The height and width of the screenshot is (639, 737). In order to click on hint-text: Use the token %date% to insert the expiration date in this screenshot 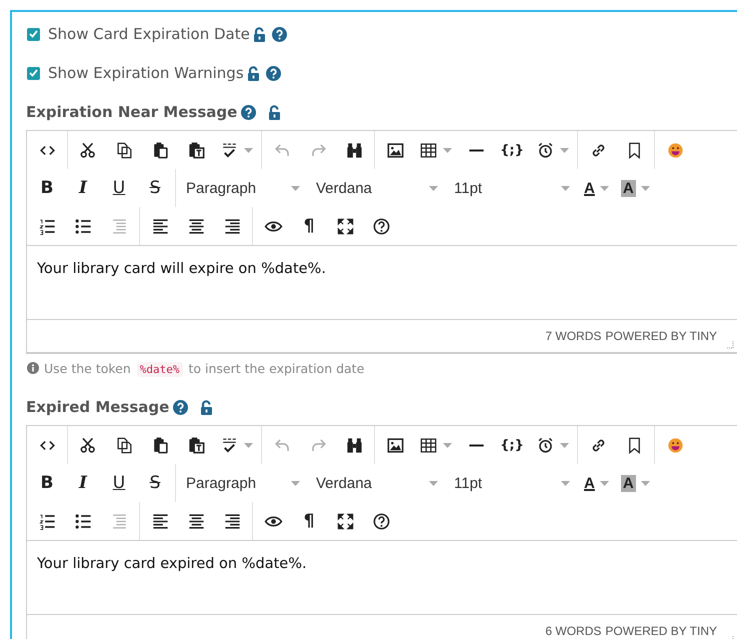, I will do `click(204, 368)`.